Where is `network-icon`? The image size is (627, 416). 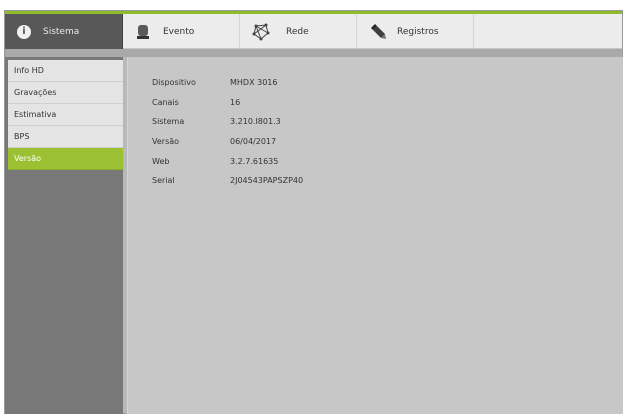
network-icon is located at coordinates (261, 32).